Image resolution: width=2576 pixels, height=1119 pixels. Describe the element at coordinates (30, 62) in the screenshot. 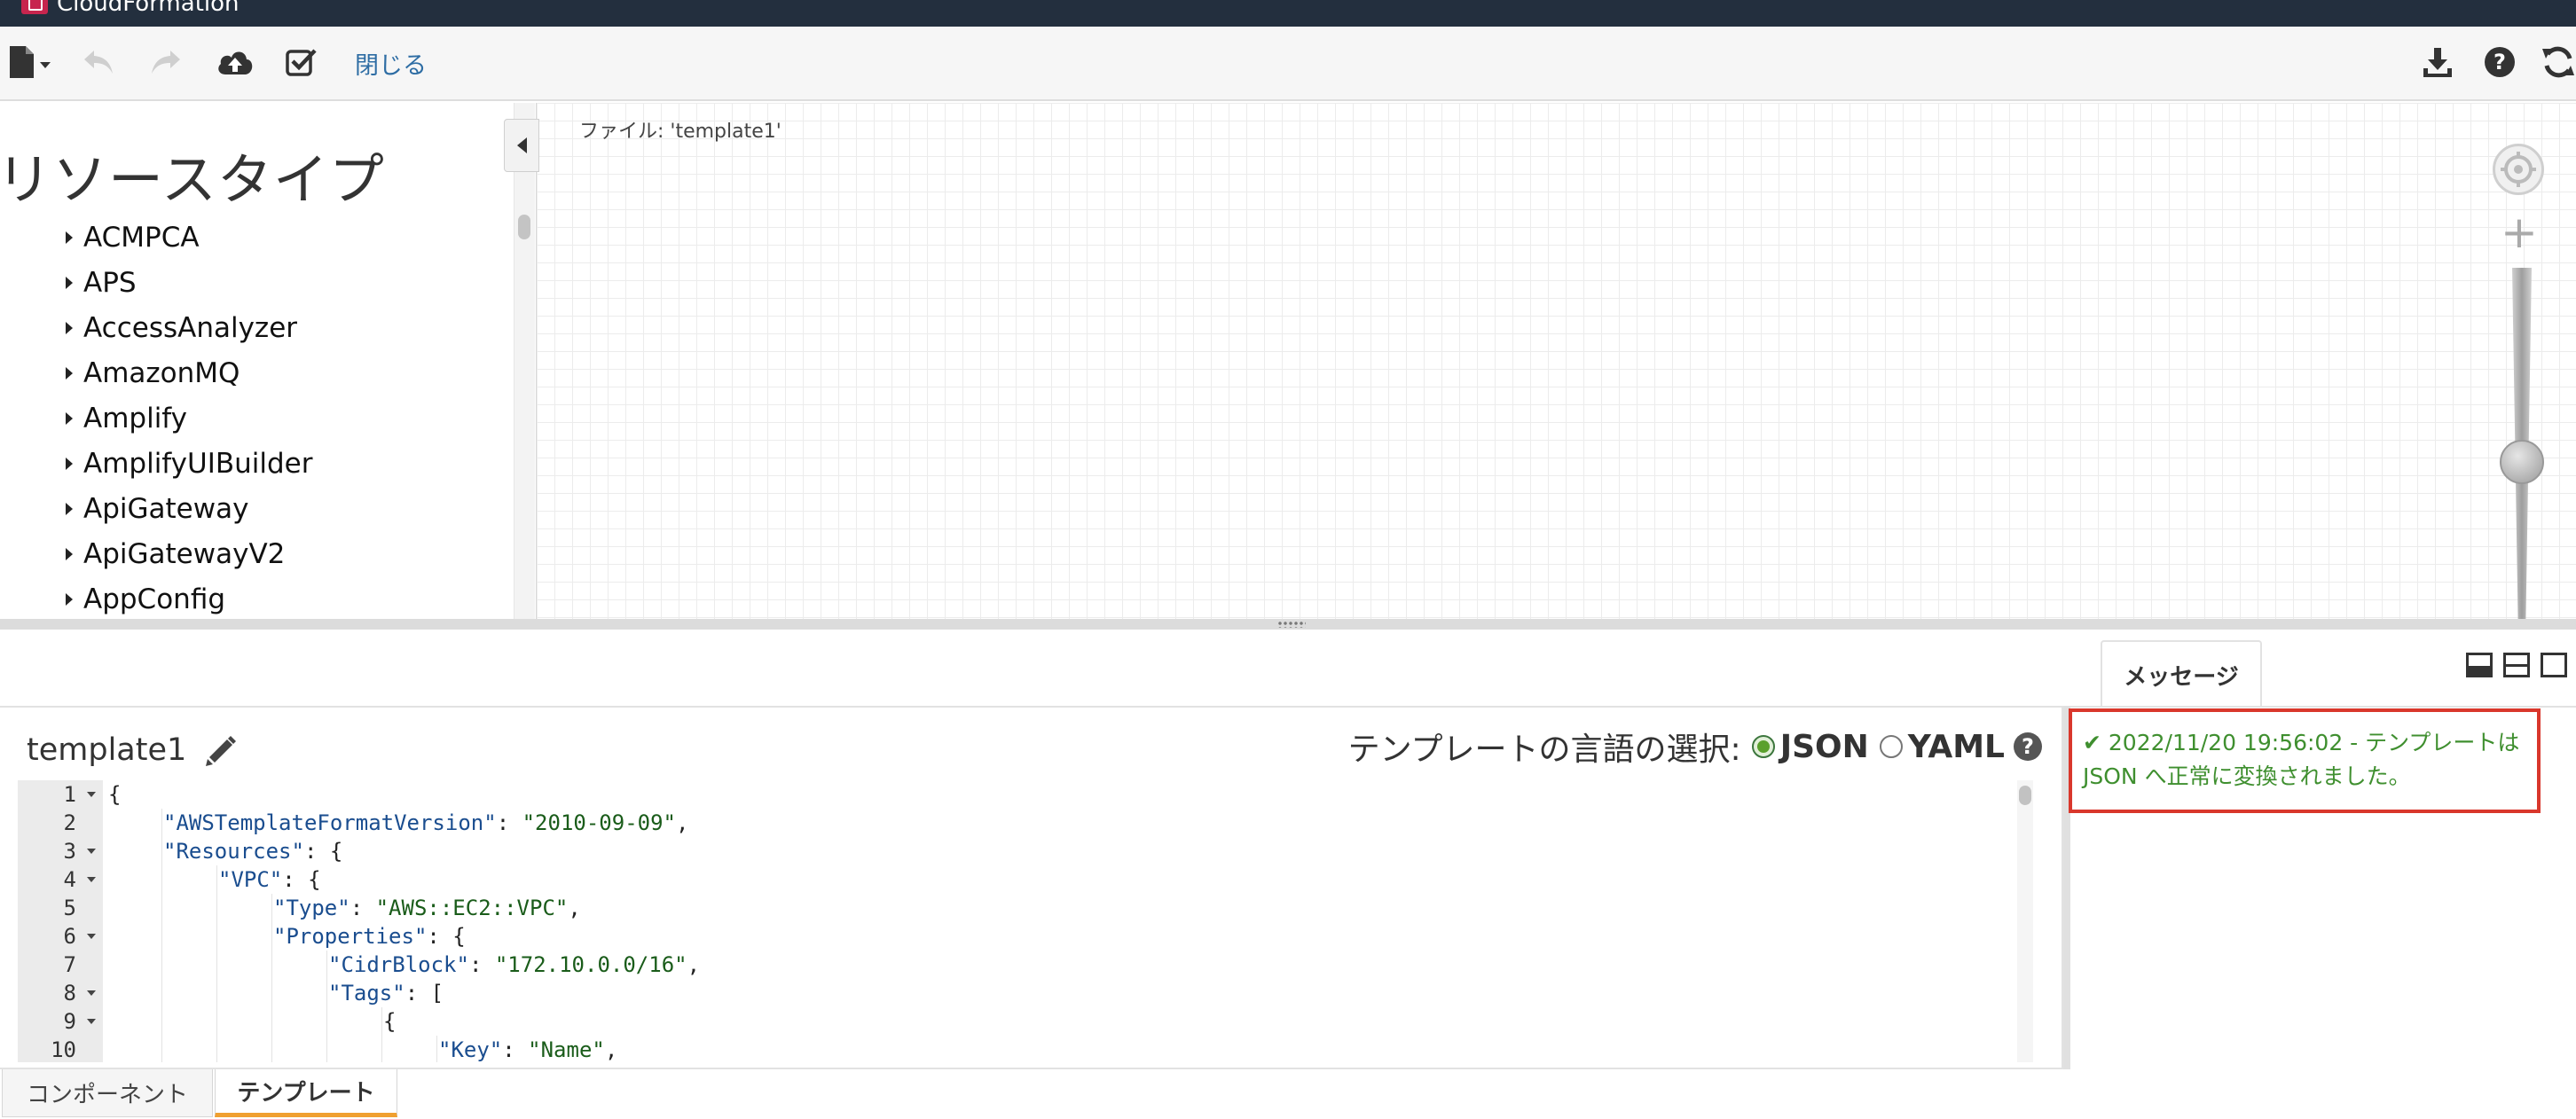

I see `file-menu-button` at that location.